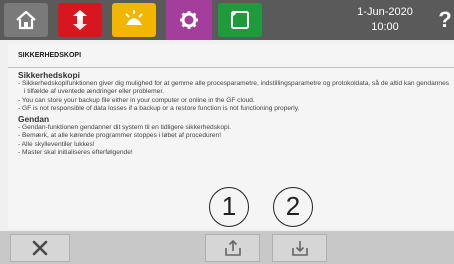 Image resolution: width=454 pixels, height=264 pixels. I want to click on time-text: 10:00, so click(385, 27).